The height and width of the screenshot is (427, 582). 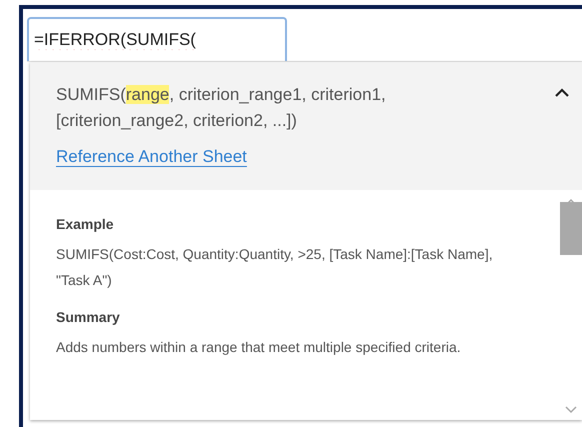 I want to click on collapse-chevron-icon, so click(x=562, y=93).